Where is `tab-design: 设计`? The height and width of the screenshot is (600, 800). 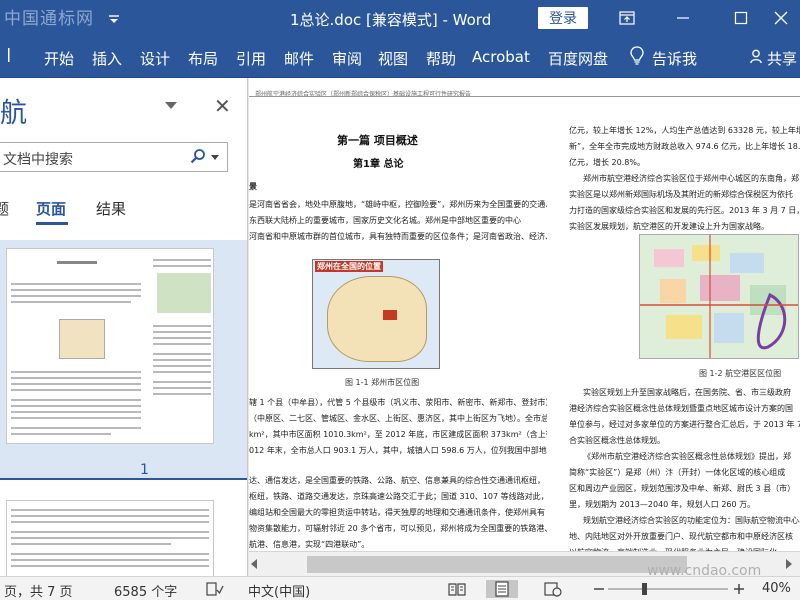 tab-design: 设计 is located at coordinates (155, 58).